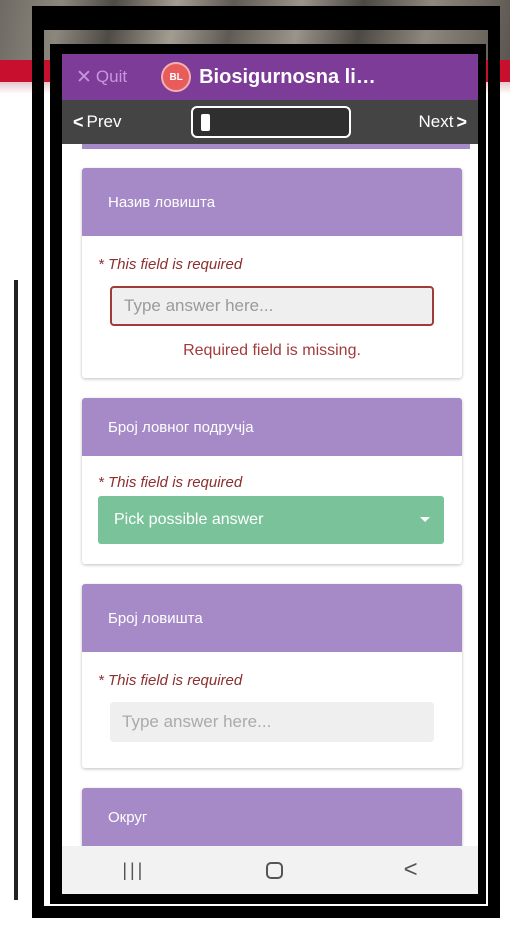 The width and height of the screenshot is (510, 938). Describe the element at coordinates (104, 121) in the screenshot. I see `prev-label: Prev` at that location.